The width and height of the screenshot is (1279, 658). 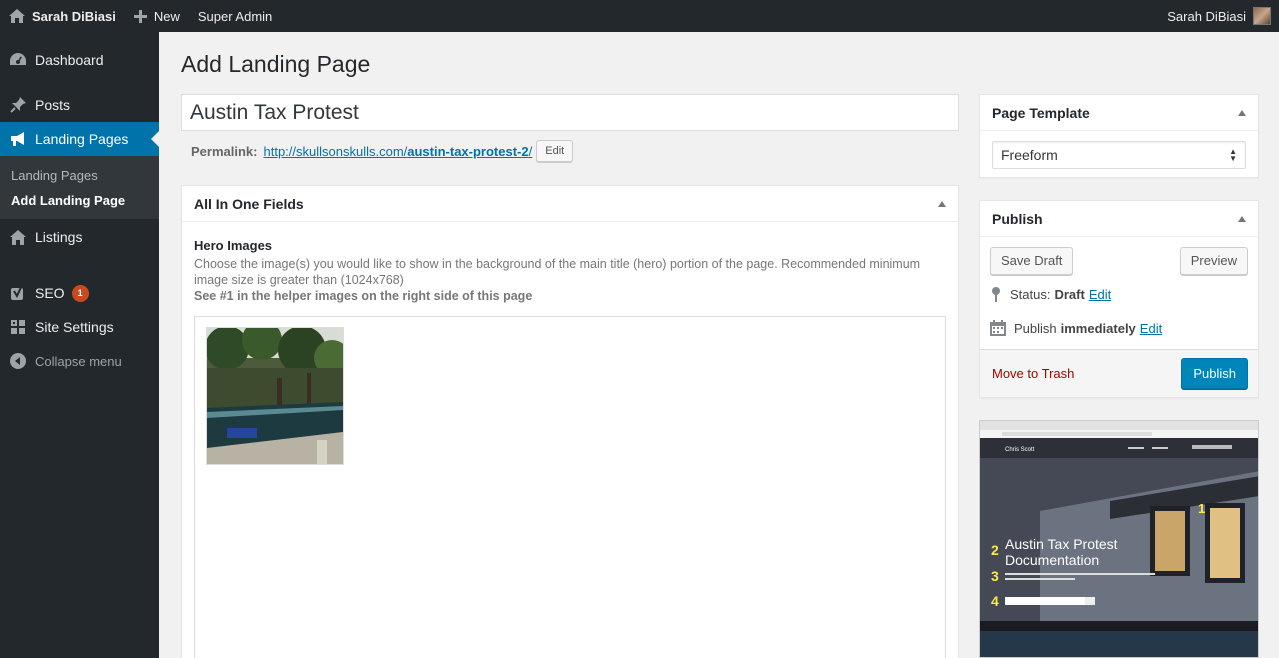 I want to click on helper-headline-line1: Austin Tax Protest, so click(x=1061, y=544).